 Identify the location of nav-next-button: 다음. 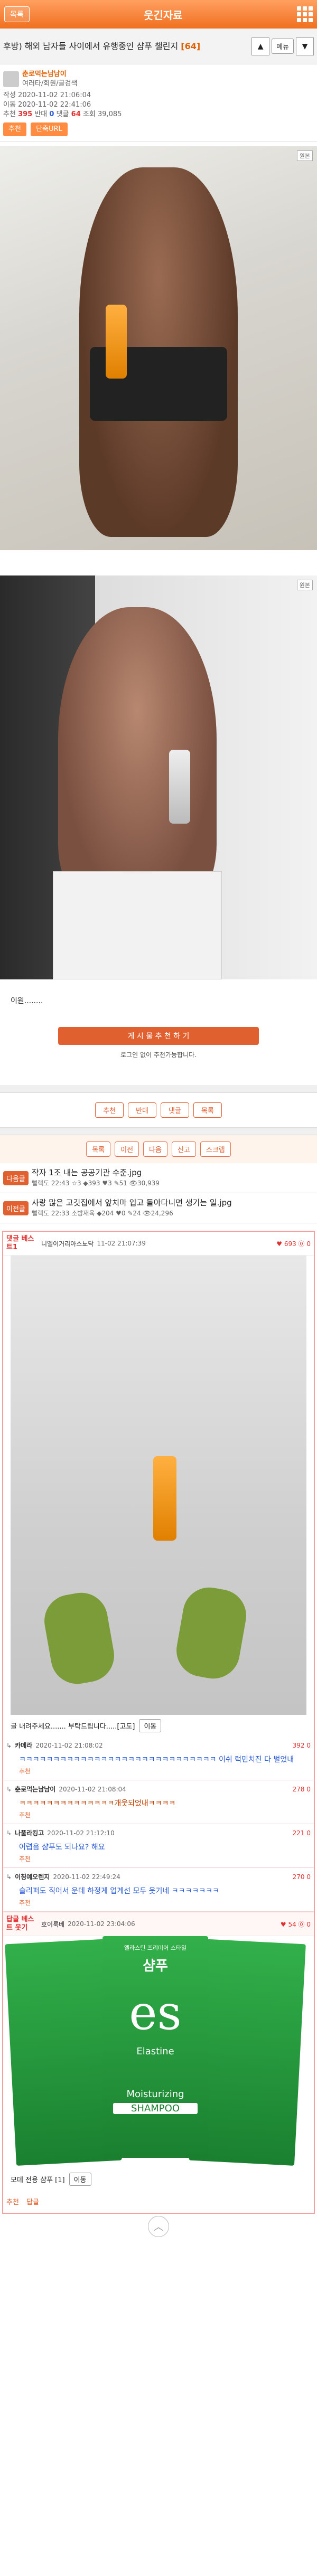
(155, 1149).